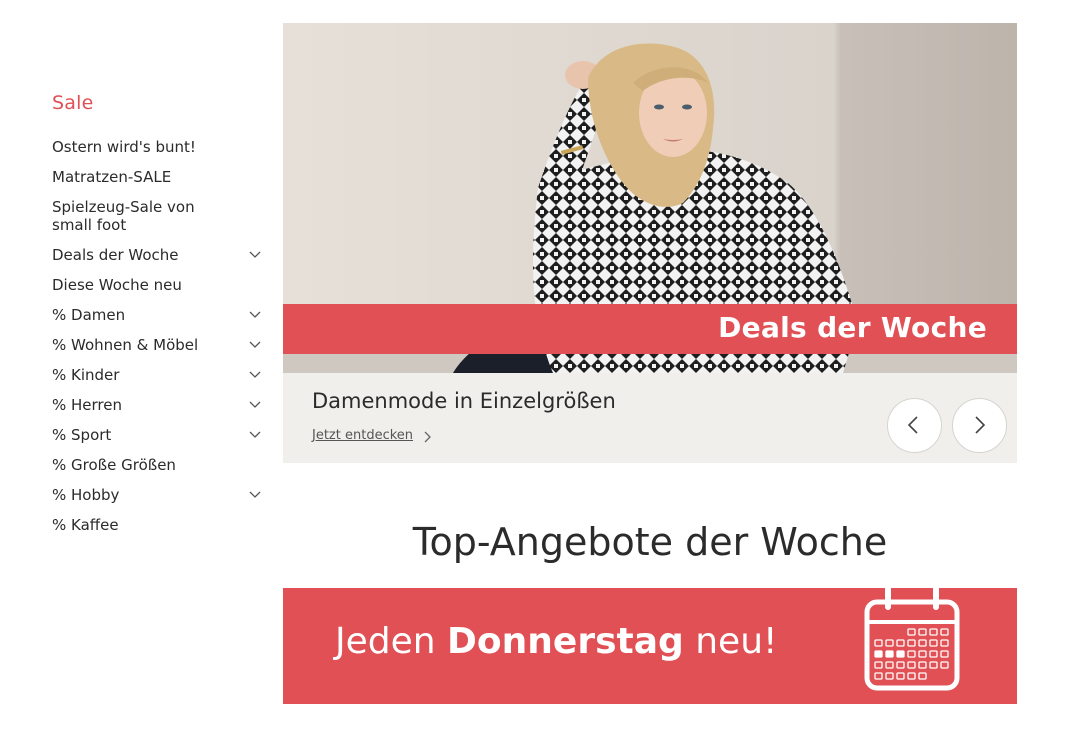 The width and height of the screenshot is (1086, 733). I want to click on slider-next-button, so click(979, 425).